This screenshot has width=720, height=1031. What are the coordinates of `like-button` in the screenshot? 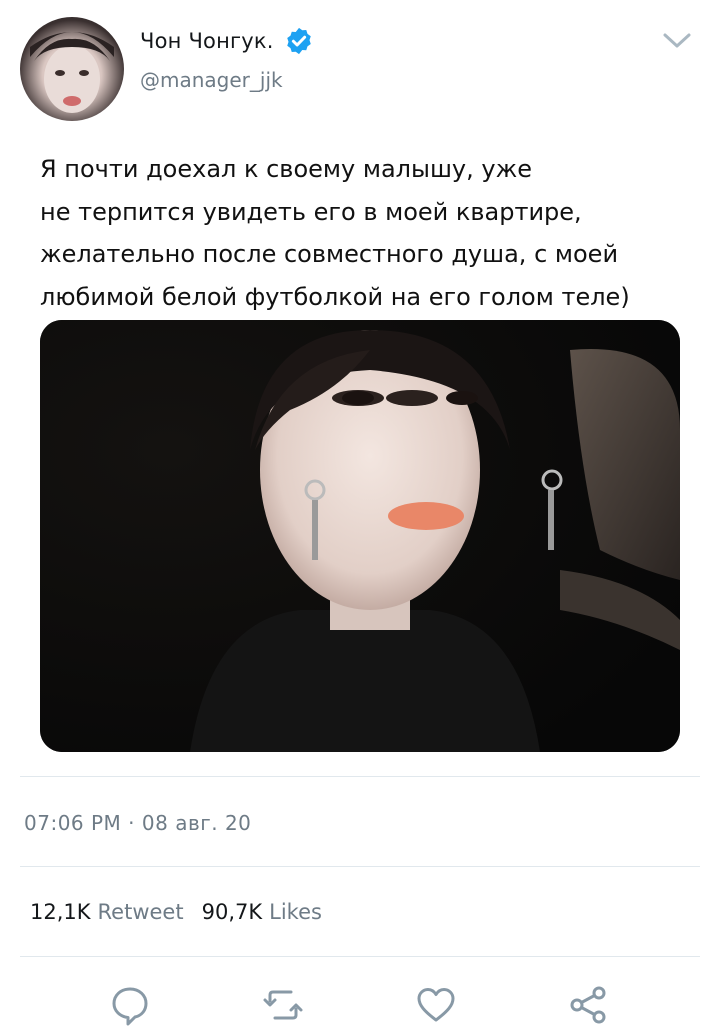 It's located at (436, 1005).